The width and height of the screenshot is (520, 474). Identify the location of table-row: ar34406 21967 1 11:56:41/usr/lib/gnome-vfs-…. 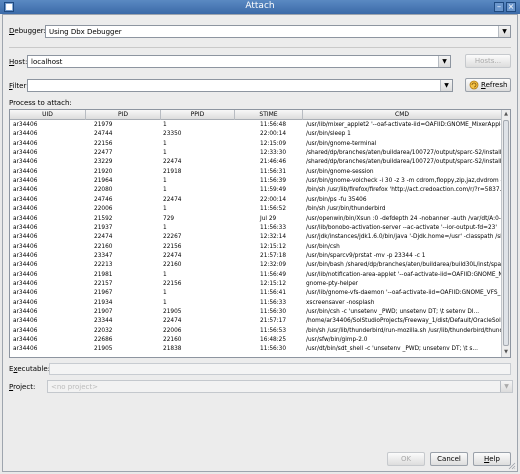
(256, 293).